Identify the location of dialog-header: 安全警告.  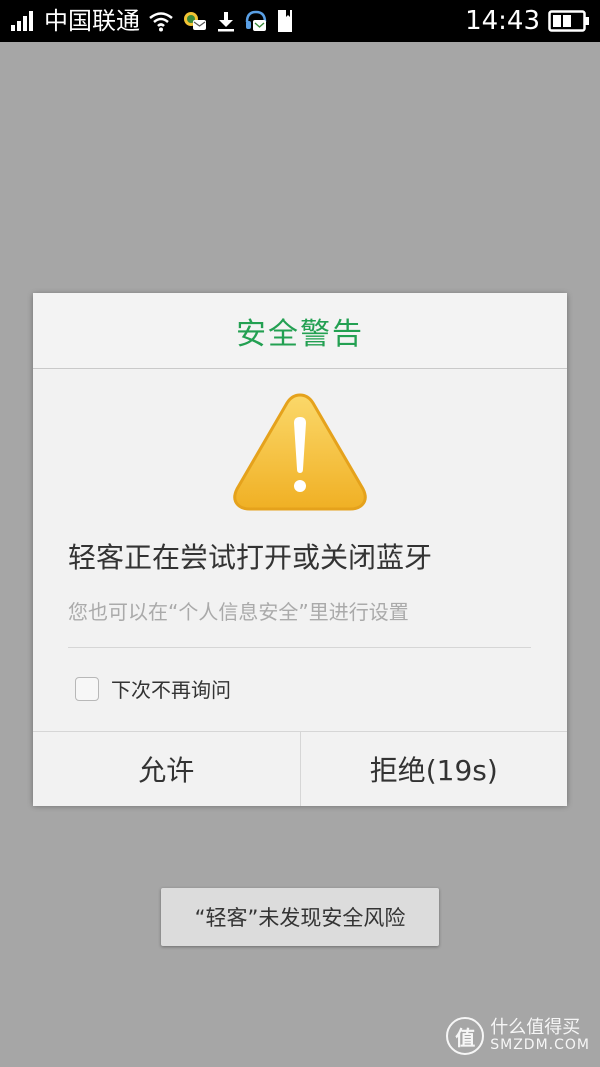
(300, 331).